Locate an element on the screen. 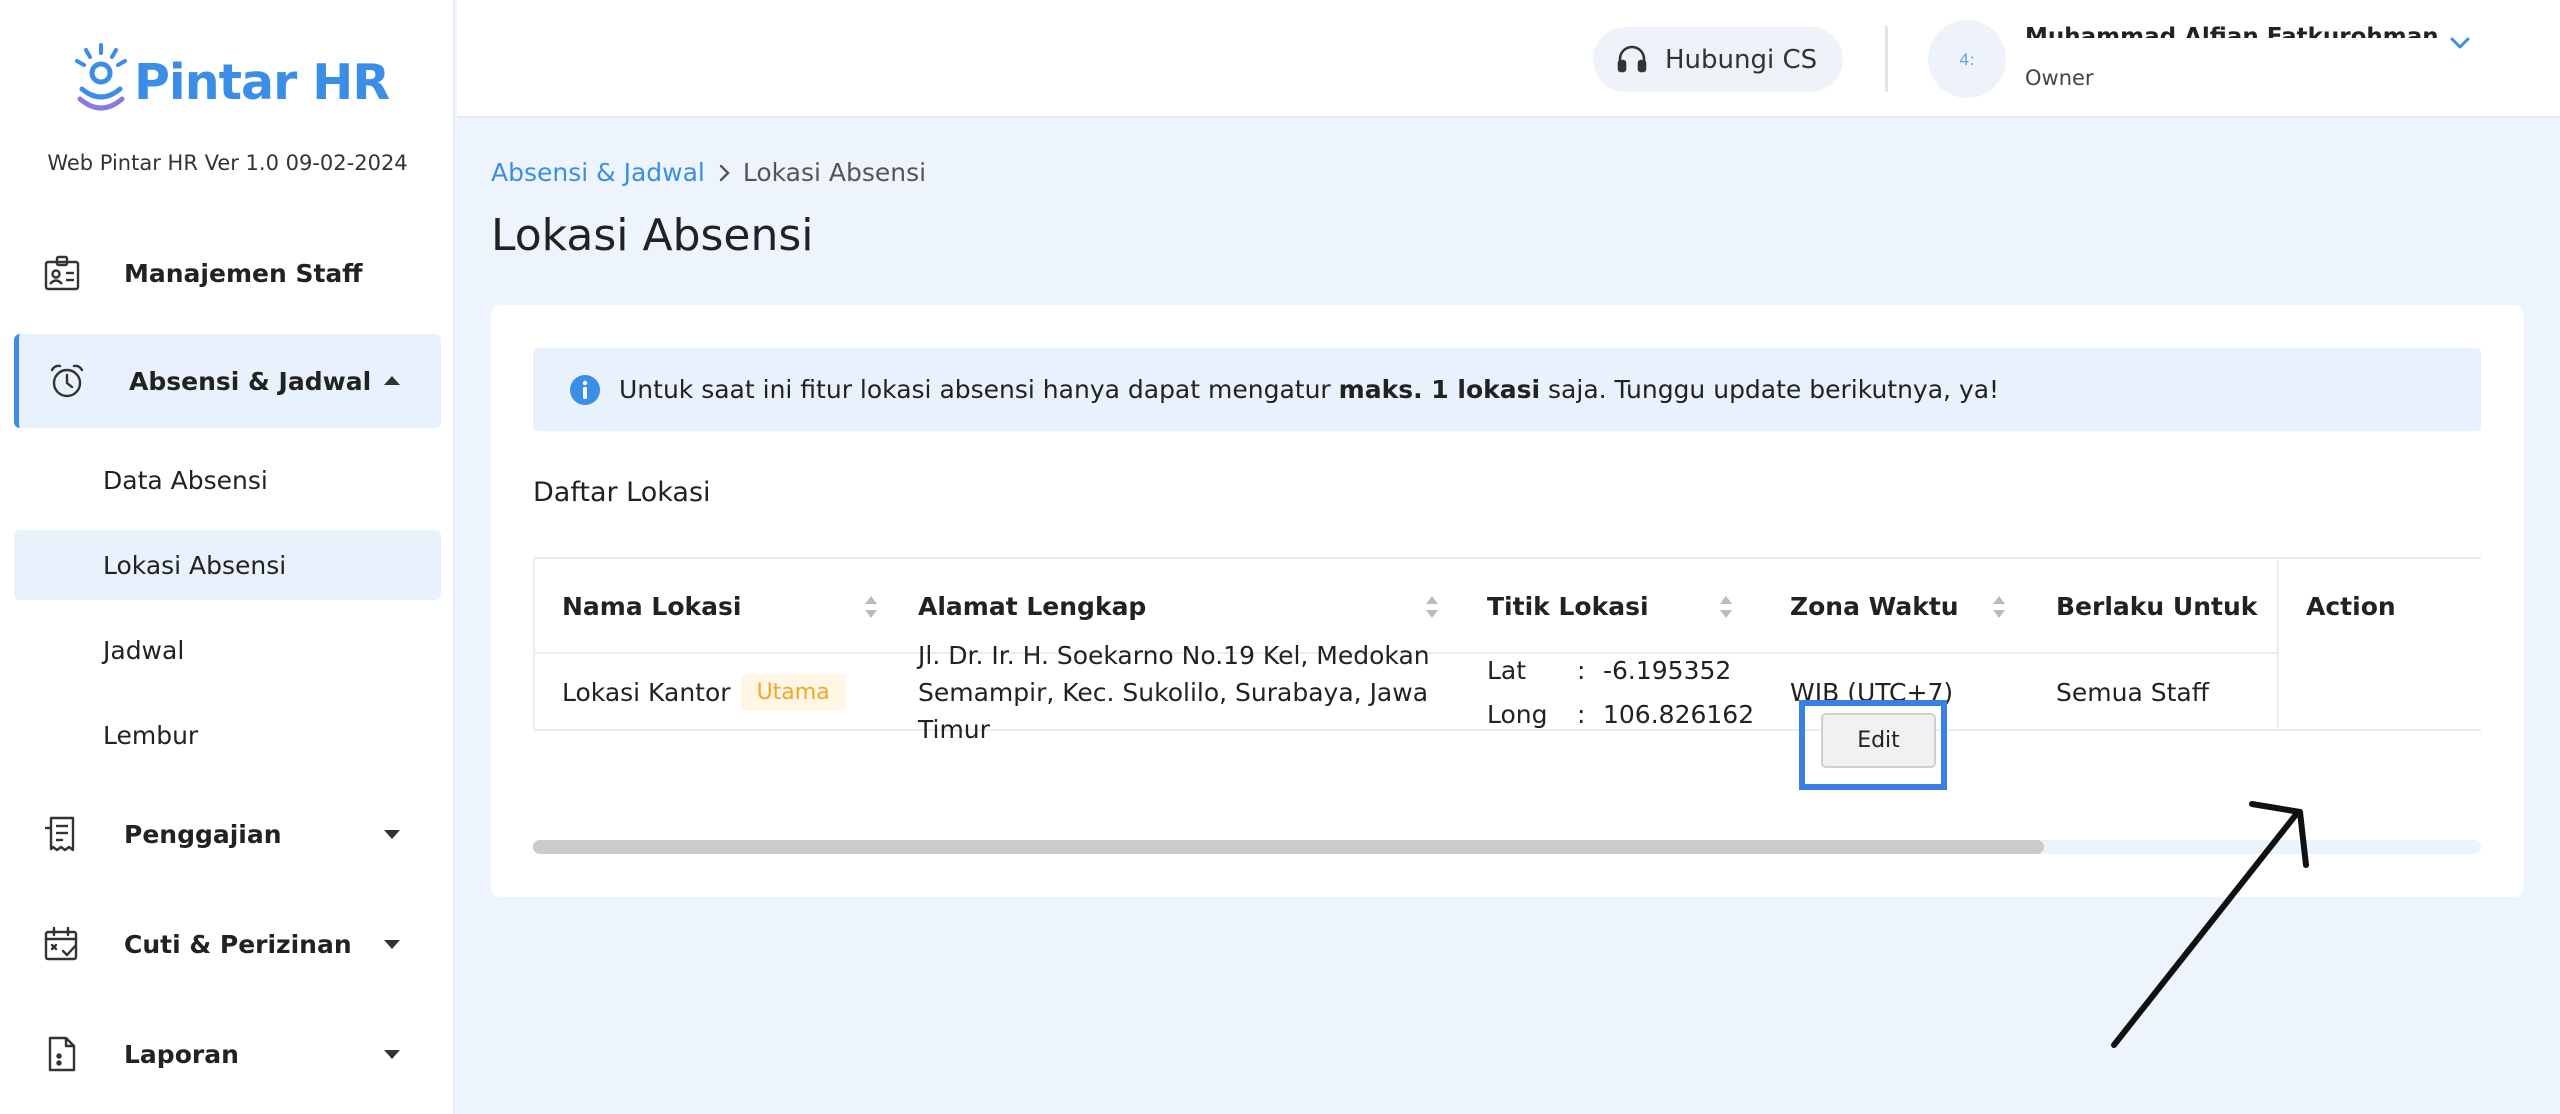 This screenshot has width=2560, height=1114. breadcrumb: Absensi & Jadwal Lokasi Absensi is located at coordinates (708, 172).